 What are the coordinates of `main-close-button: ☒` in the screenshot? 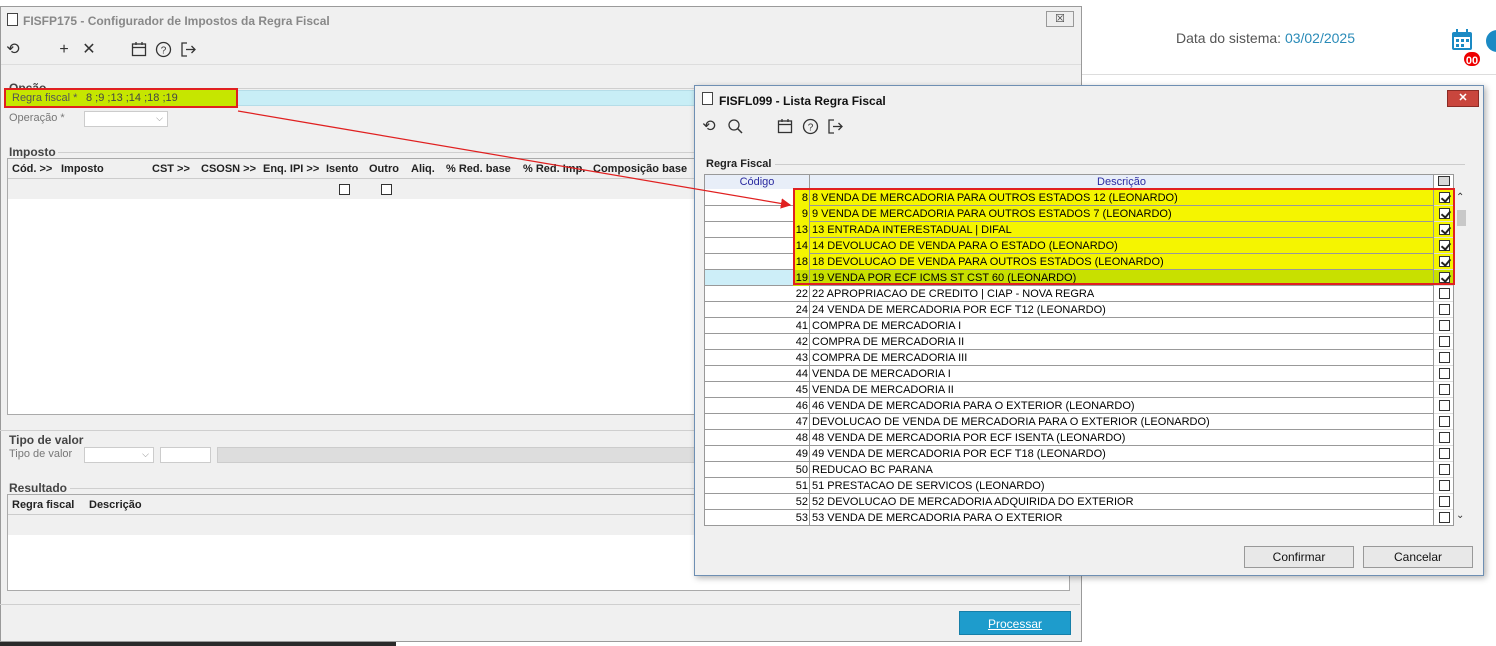 It's located at (1060, 19).